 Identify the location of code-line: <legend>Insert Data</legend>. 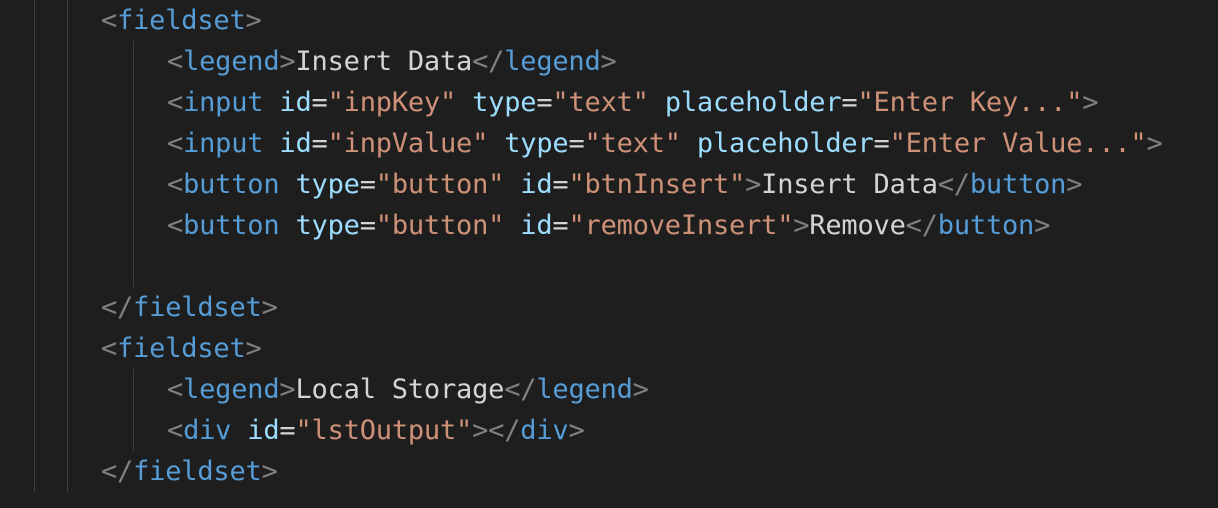
(392, 61).